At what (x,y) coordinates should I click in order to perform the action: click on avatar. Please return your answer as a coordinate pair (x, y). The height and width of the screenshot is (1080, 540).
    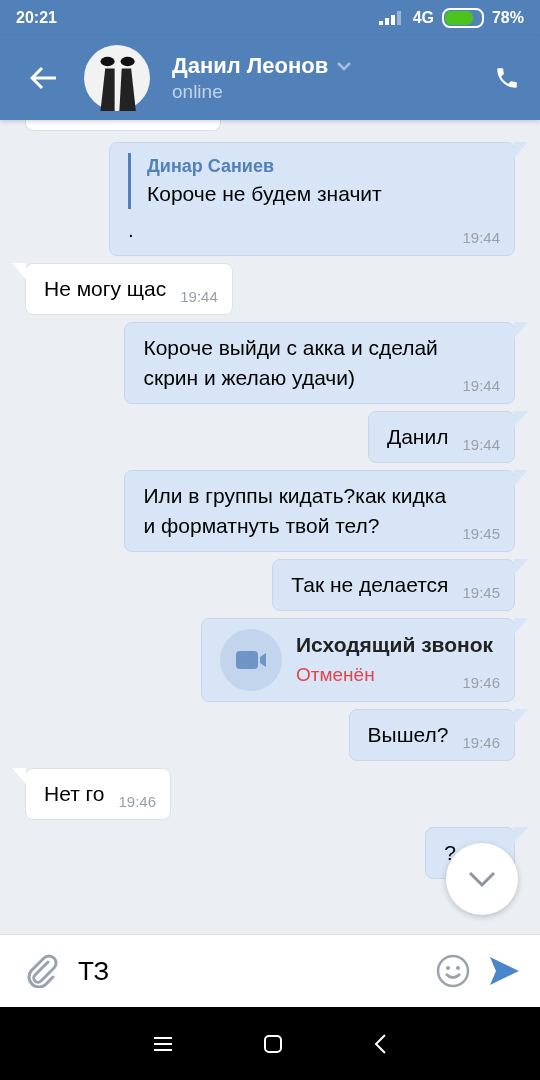
    Looking at the image, I should click on (117, 78).